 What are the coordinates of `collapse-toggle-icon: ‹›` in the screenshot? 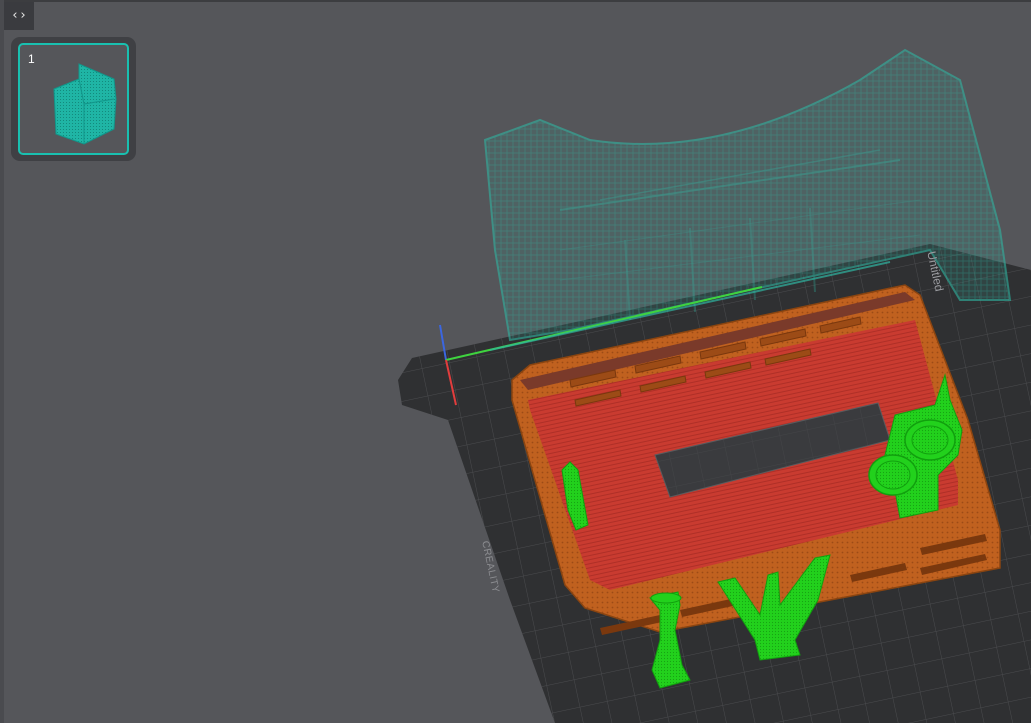 It's located at (19, 15).